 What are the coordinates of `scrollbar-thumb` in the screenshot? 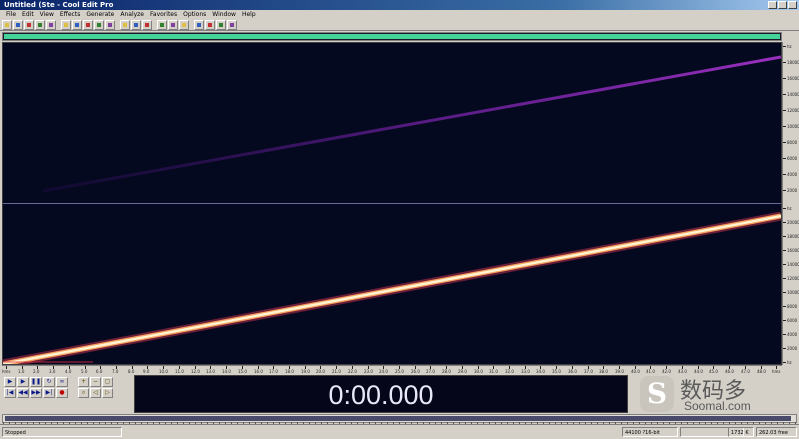 It's located at (398, 418).